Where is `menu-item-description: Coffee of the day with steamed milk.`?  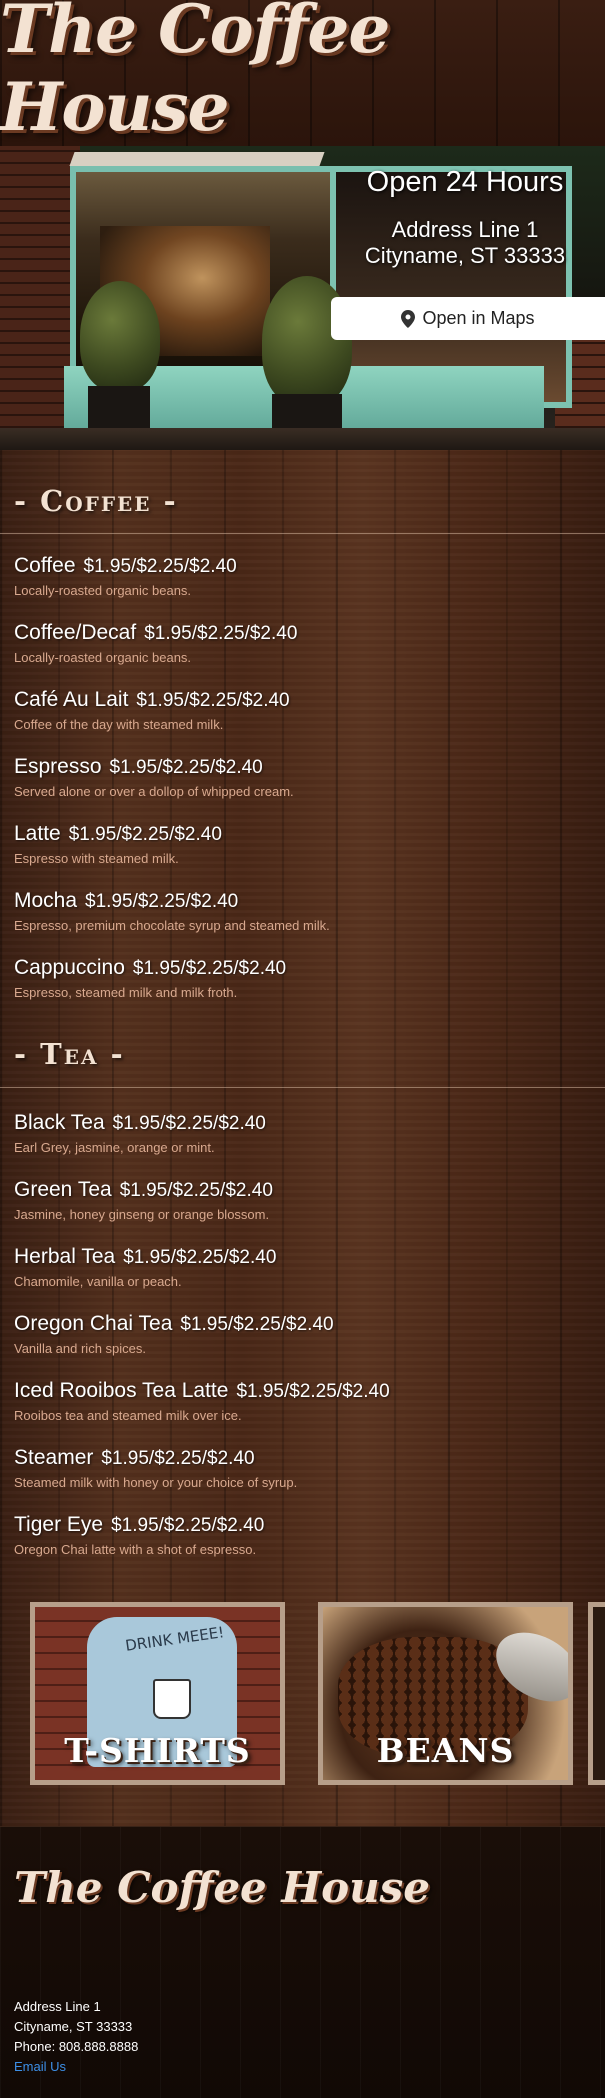
menu-item-description: Coffee of the day with steamed milk. is located at coordinates (119, 724).